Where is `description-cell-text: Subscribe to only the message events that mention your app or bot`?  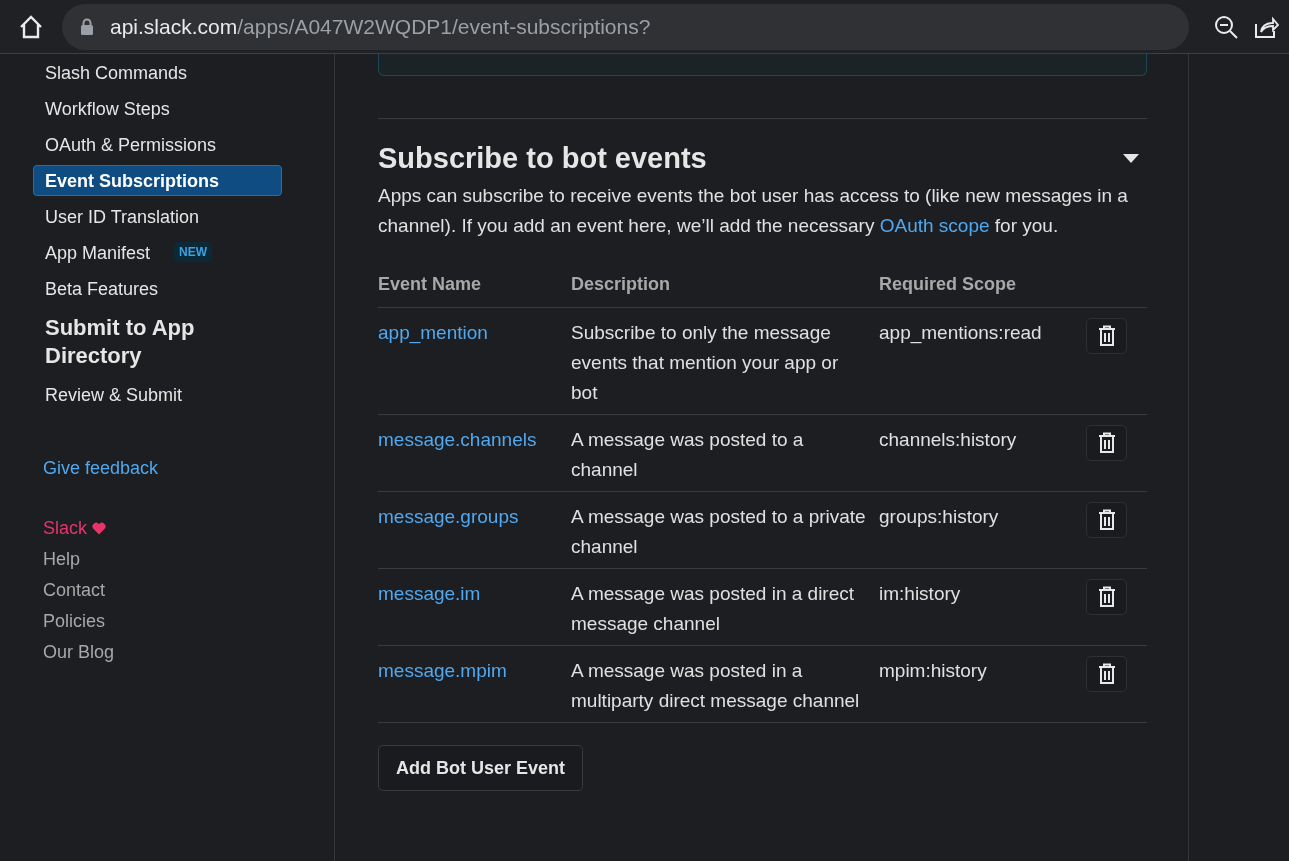 description-cell-text: Subscribe to only the message events that mention your app or bot is located at coordinates (705, 363).